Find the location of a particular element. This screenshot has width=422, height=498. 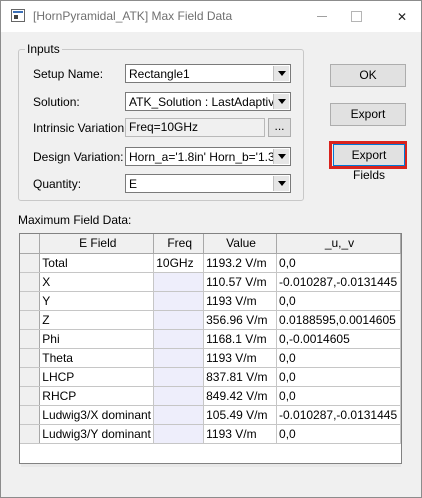

table-header-row: E Field Freq Value _u,_v is located at coordinates (210, 244).